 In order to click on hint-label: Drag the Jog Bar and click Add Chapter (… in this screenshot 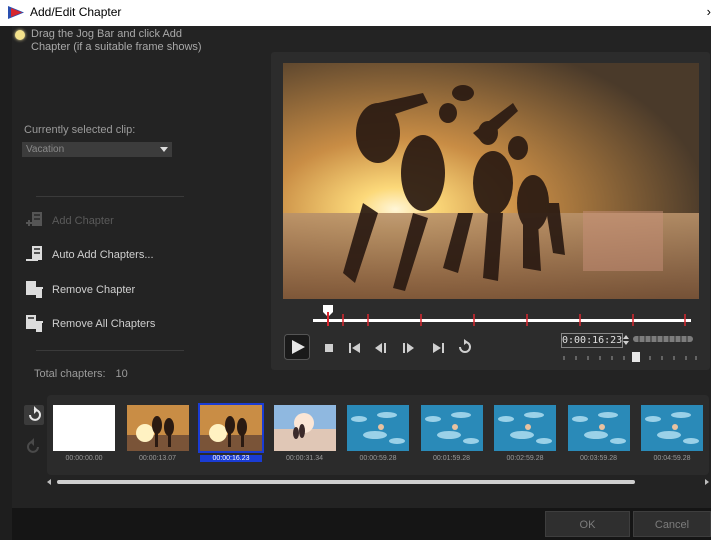, I will do `click(116, 40)`.